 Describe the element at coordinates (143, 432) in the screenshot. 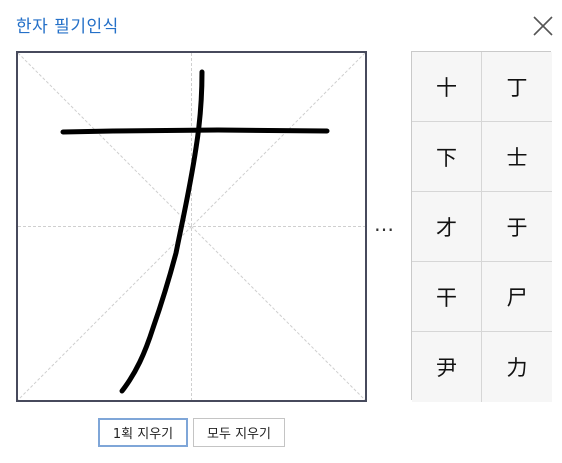

I see `undo-stroke-button: 1획 지우기` at that location.